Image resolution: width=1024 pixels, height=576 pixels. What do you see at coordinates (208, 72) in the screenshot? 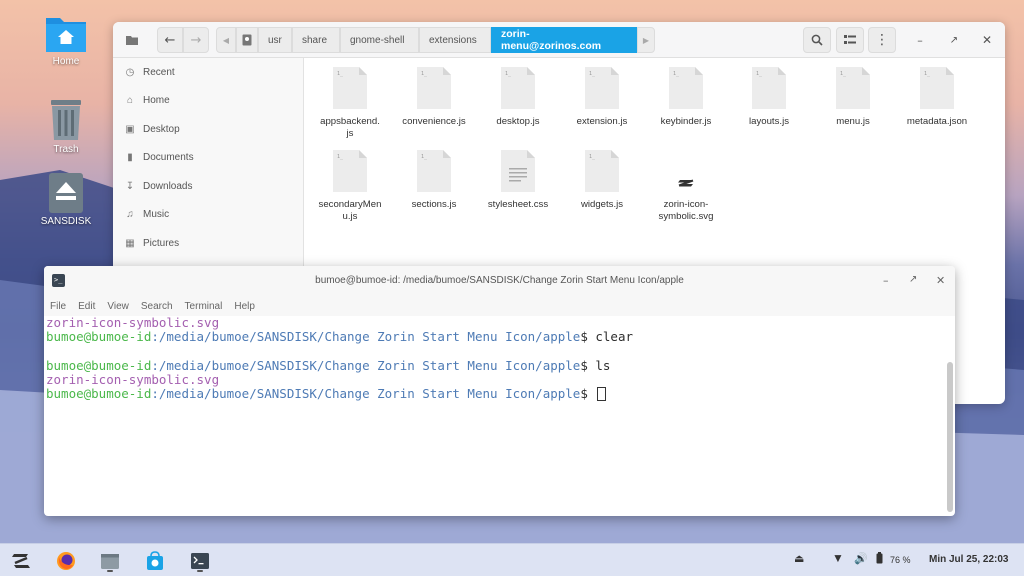
I see `sidebar-item-recent: ◷ Recent` at bounding box center [208, 72].